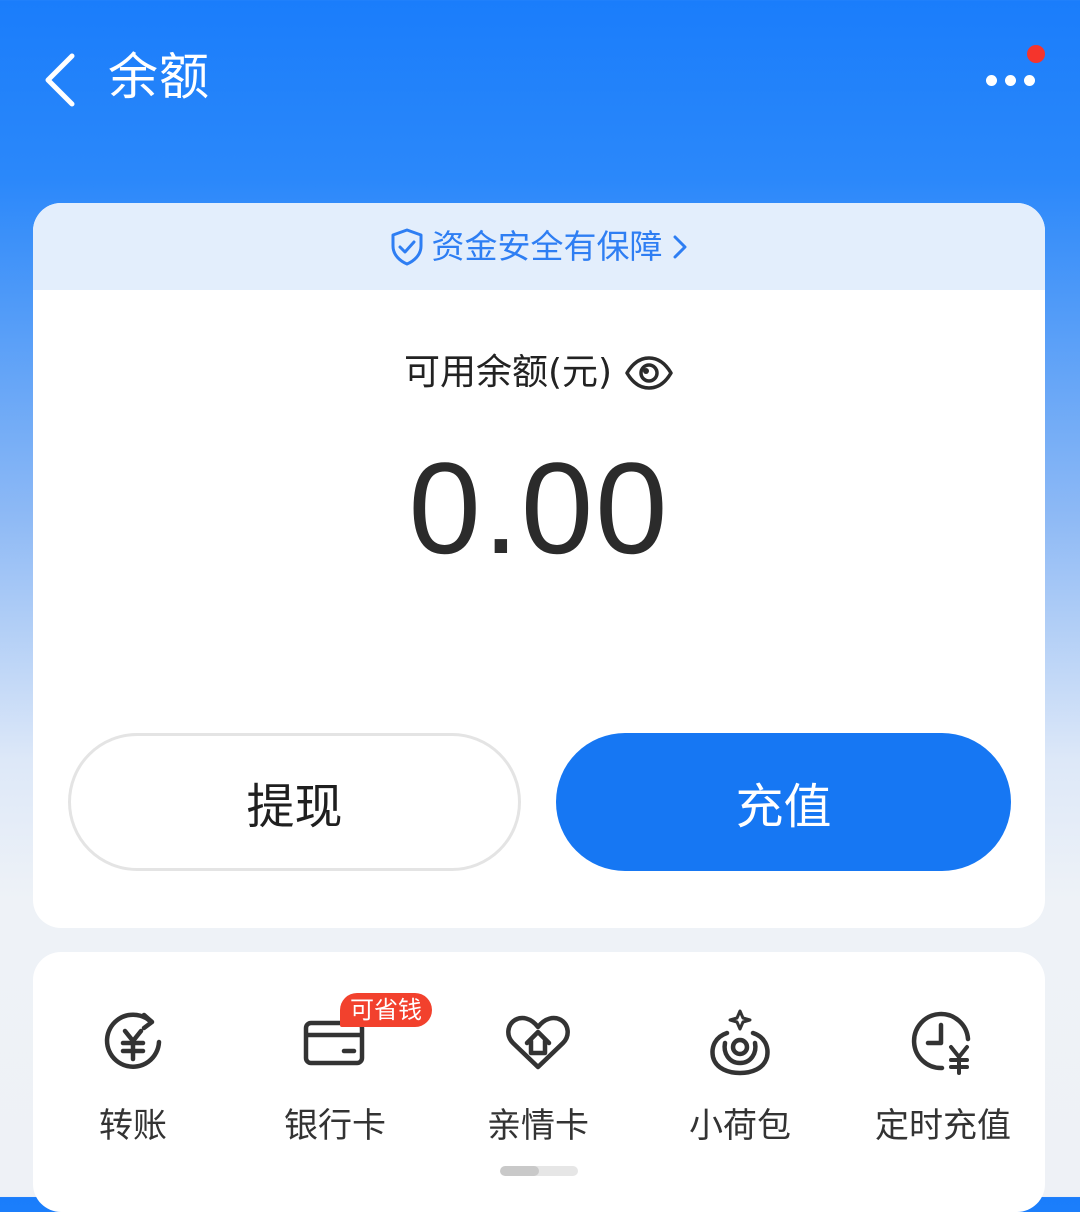 This screenshot has height=1212, width=1080. Describe the element at coordinates (519, 1171) in the screenshot. I see `page-indicator-active` at that location.